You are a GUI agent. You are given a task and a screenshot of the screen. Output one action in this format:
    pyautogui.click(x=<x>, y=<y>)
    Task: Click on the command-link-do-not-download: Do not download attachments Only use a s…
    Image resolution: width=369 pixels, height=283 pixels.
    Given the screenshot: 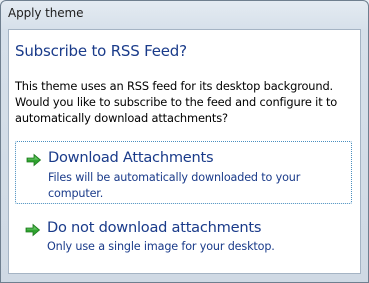 What is the action you would take?
    pyautogui.click(x=183, y=235)
    